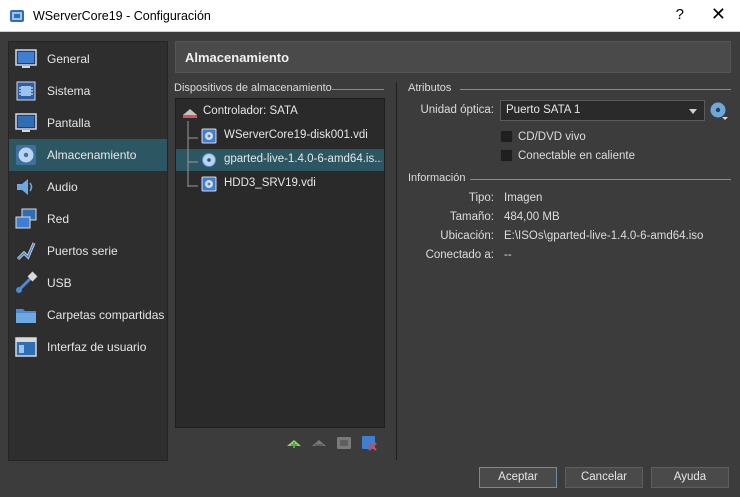  What do you see at coordinates (319, 443) in the screenshot?
I see `remove-controller-icon` at bounding box center [319, 443].